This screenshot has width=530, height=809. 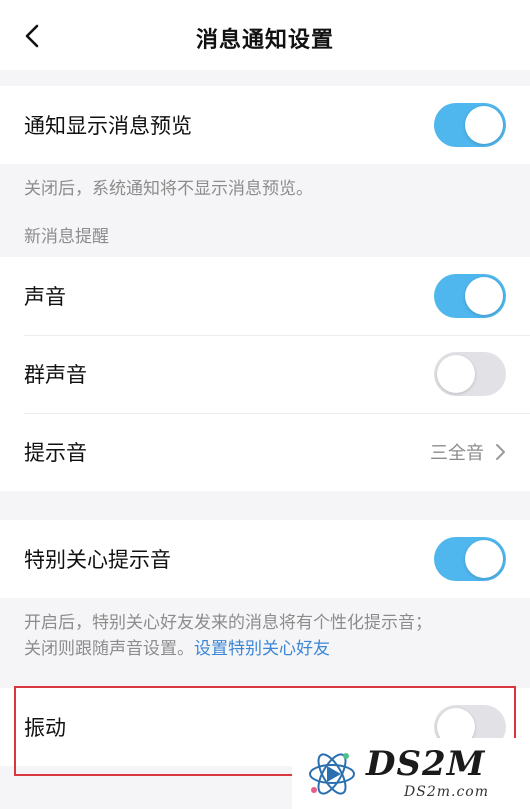 I want to click on special-care-group: 特别关心提示音, so click(x=265, y=559).